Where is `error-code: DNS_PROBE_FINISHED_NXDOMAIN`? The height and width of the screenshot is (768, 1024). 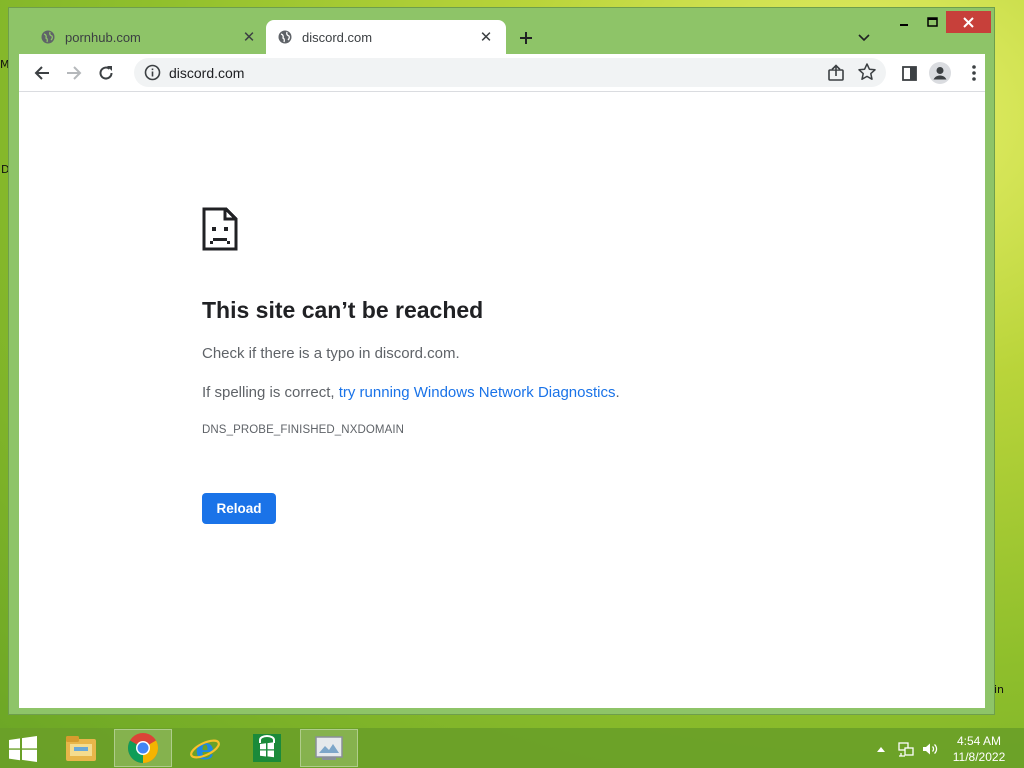 error-code: DNS_PROBE_FINISHED_NXDOMAIN is located at coordinates (303, 430).